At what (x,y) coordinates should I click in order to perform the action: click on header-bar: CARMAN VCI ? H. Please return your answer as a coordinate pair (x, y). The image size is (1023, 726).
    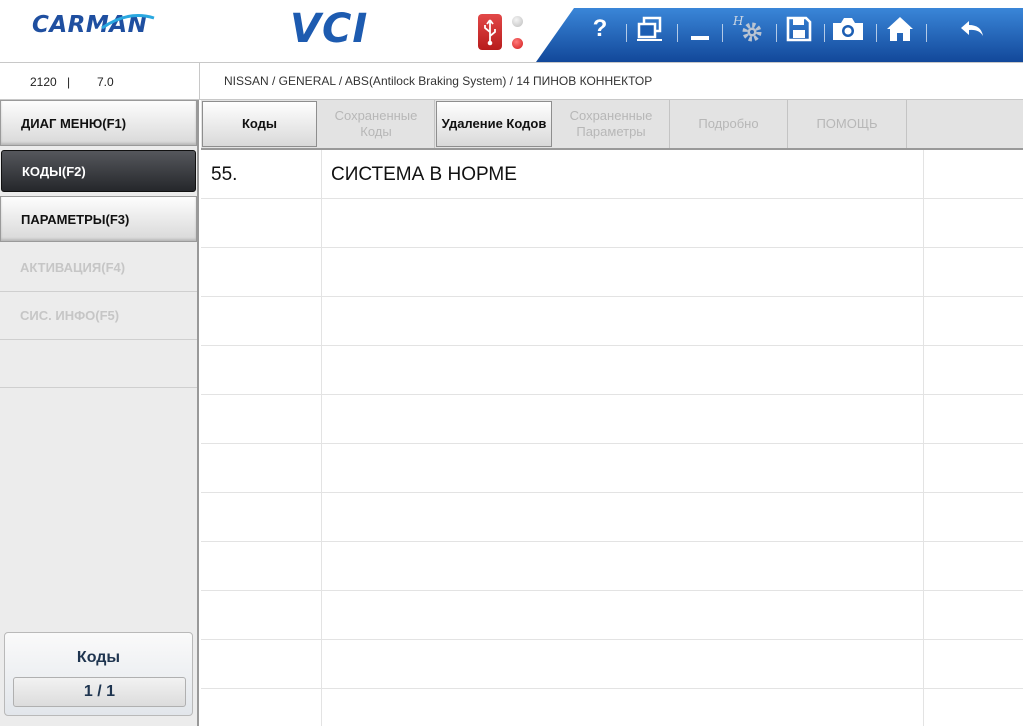
    Looking at the image, I should click on (511, 31).